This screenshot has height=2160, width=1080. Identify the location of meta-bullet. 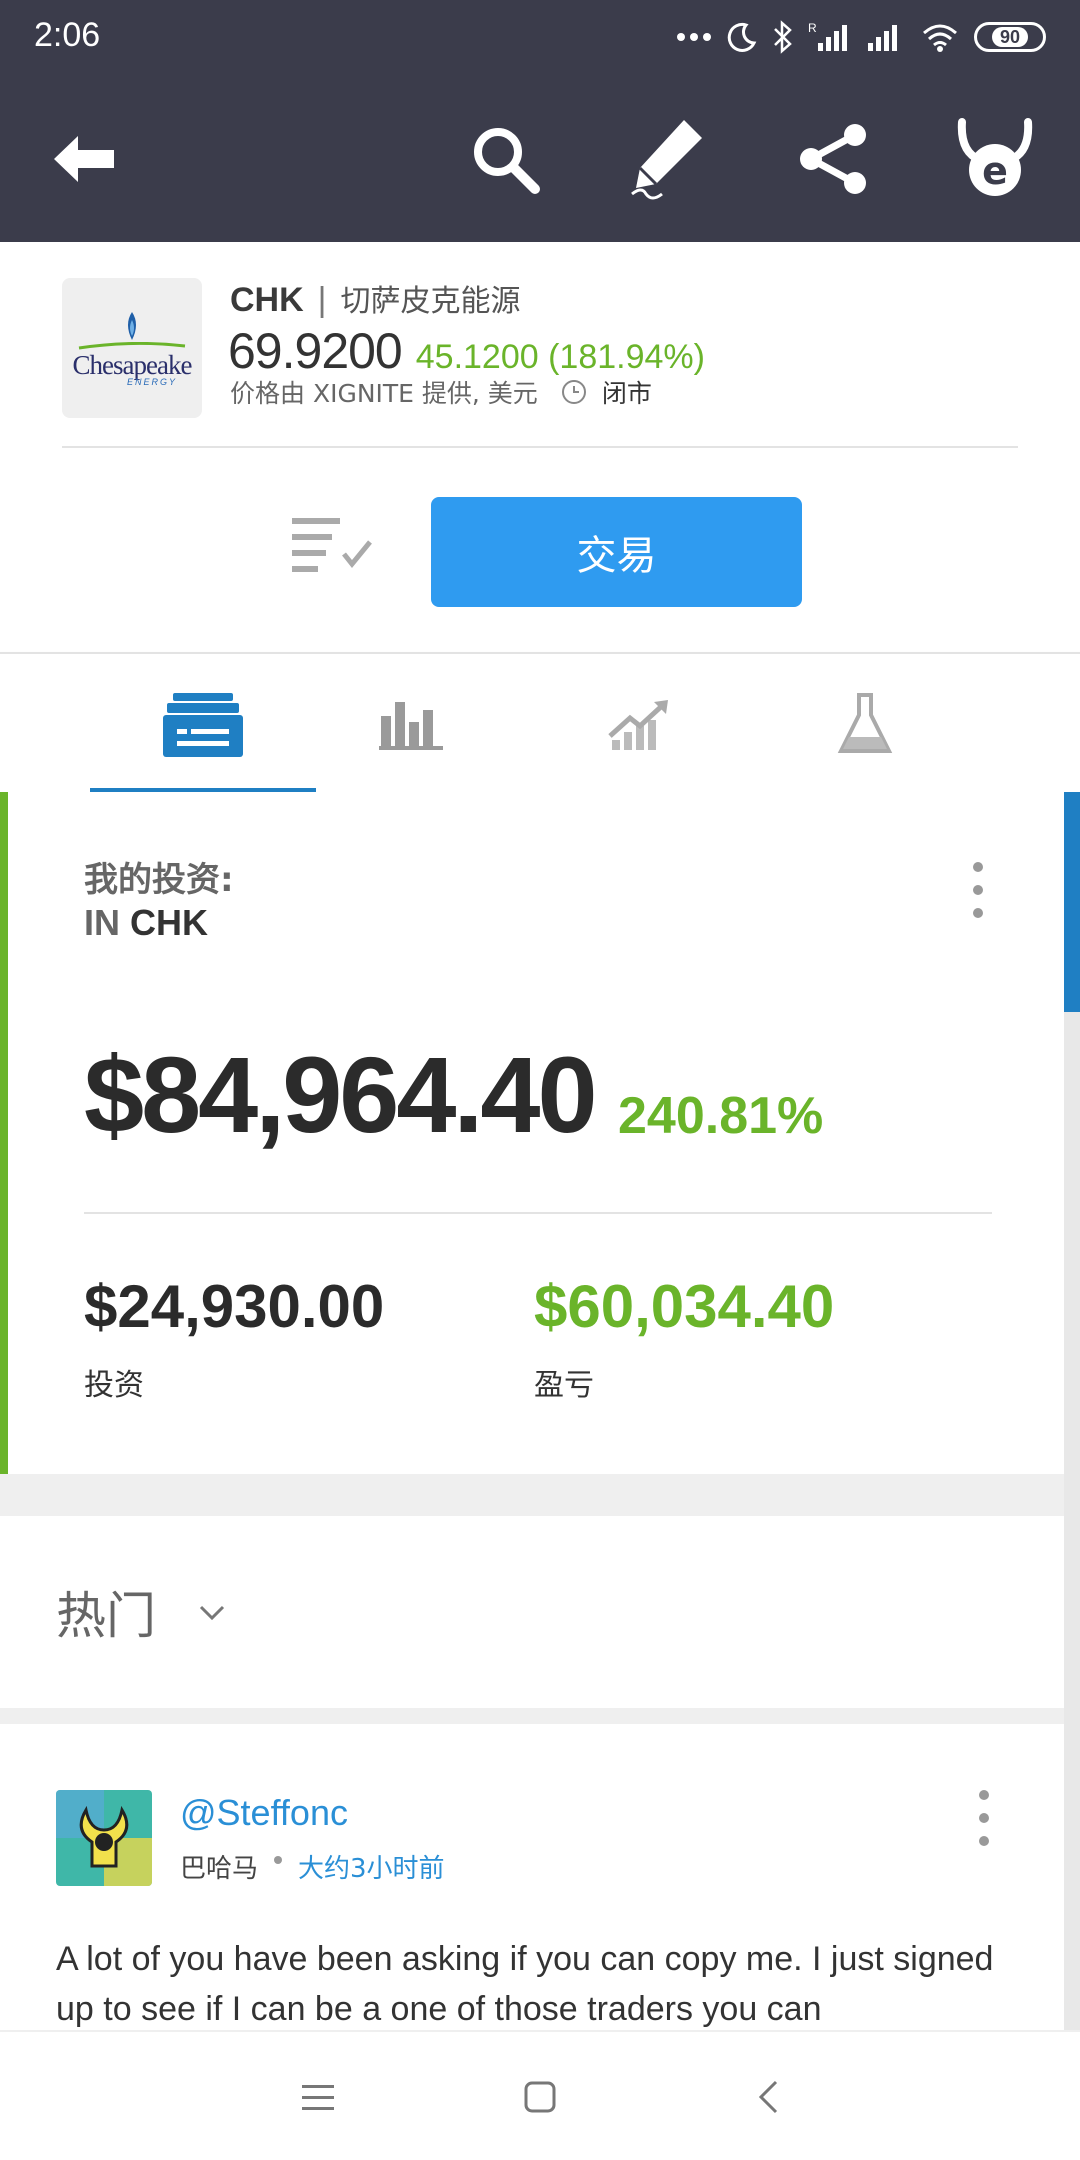
(278, 1859).